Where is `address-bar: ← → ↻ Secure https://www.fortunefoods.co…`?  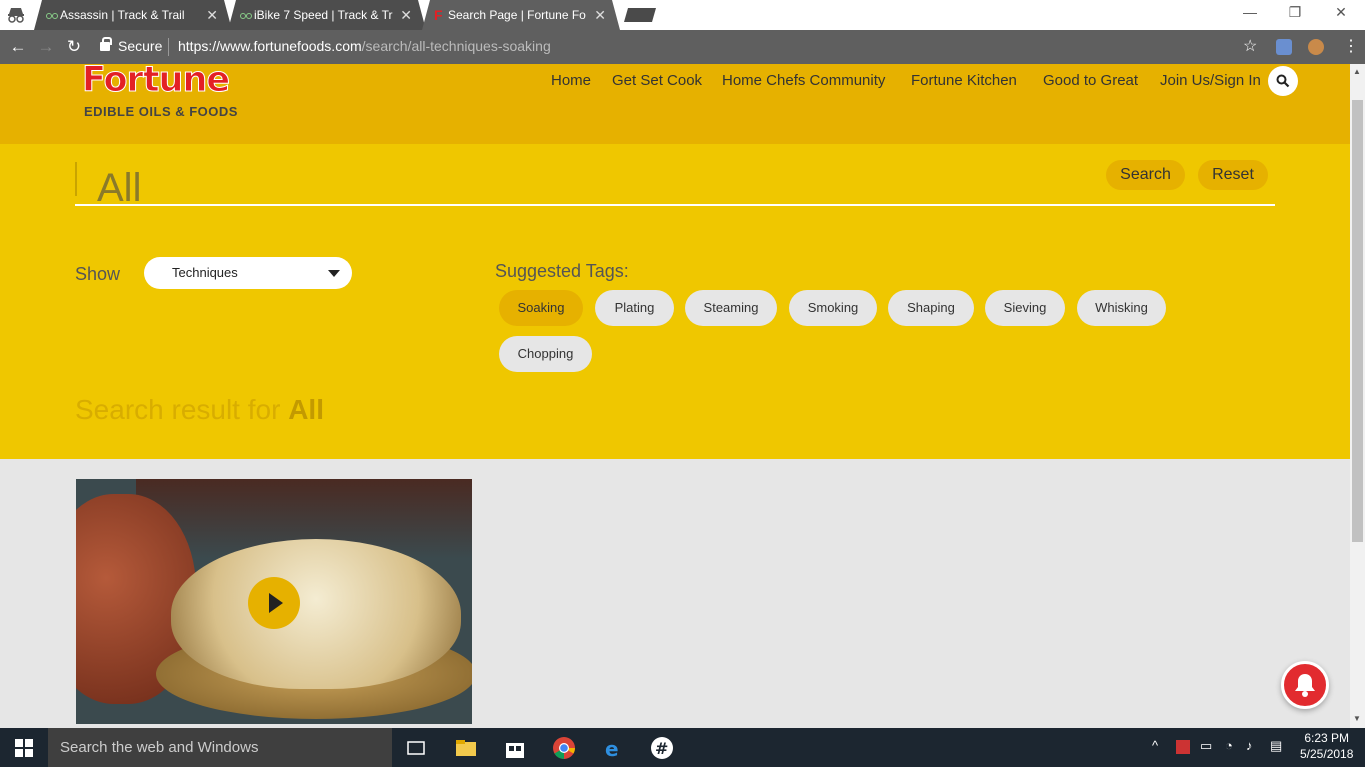
address-bar: ← → ↻ Secure https://www.fortunefoods.co… is located at coordinates (682, 47).